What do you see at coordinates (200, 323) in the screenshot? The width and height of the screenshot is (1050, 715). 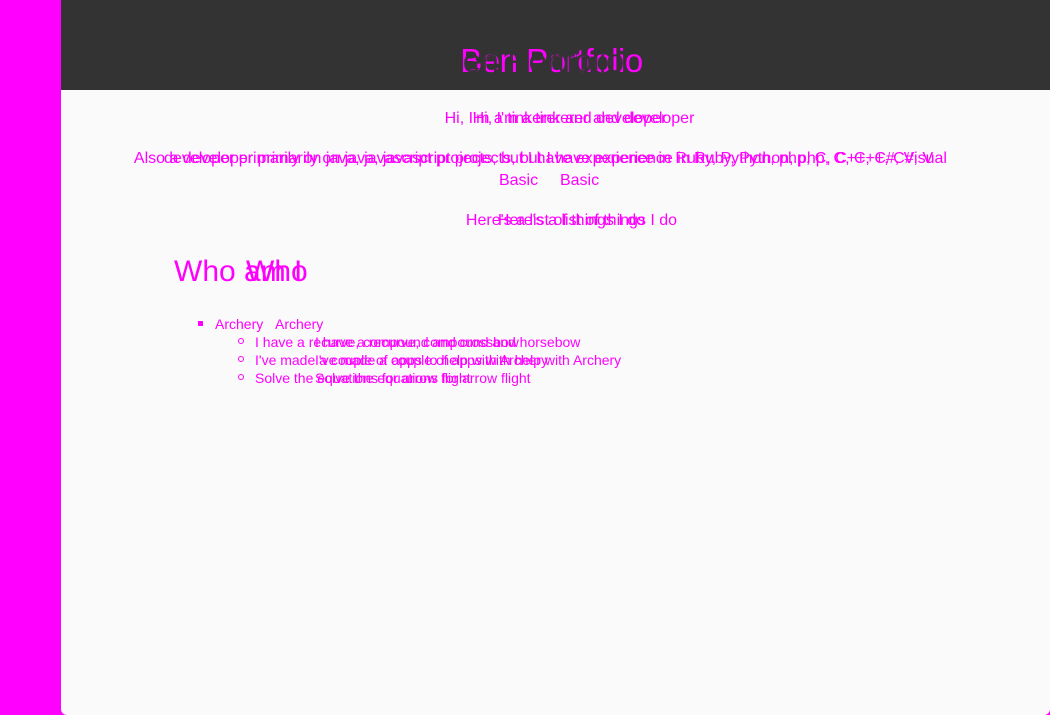 I see `square-bullet-icon` at bounding box center [200, 323].